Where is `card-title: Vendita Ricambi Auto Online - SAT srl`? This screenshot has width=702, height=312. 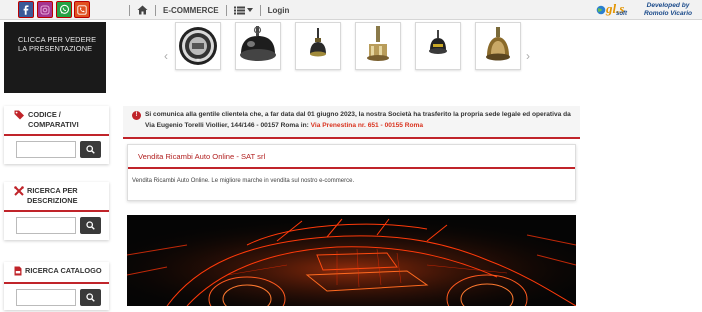
card-title: Vendita Ricambi Auto Online - SAT srl is located at coordinates (351, 157).